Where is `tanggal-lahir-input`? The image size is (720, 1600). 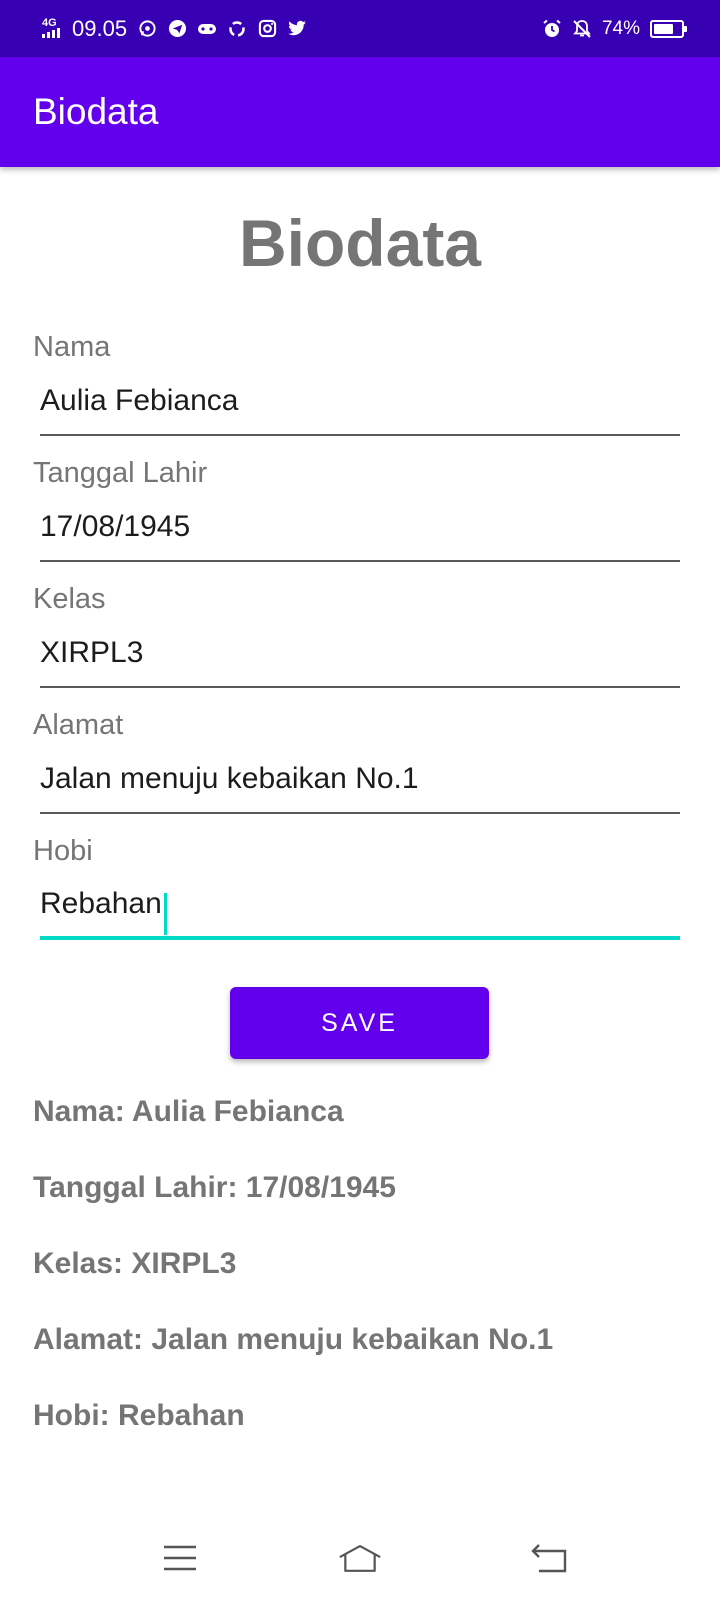
tanggal-lahir-input is located at coordinates (360, 532).